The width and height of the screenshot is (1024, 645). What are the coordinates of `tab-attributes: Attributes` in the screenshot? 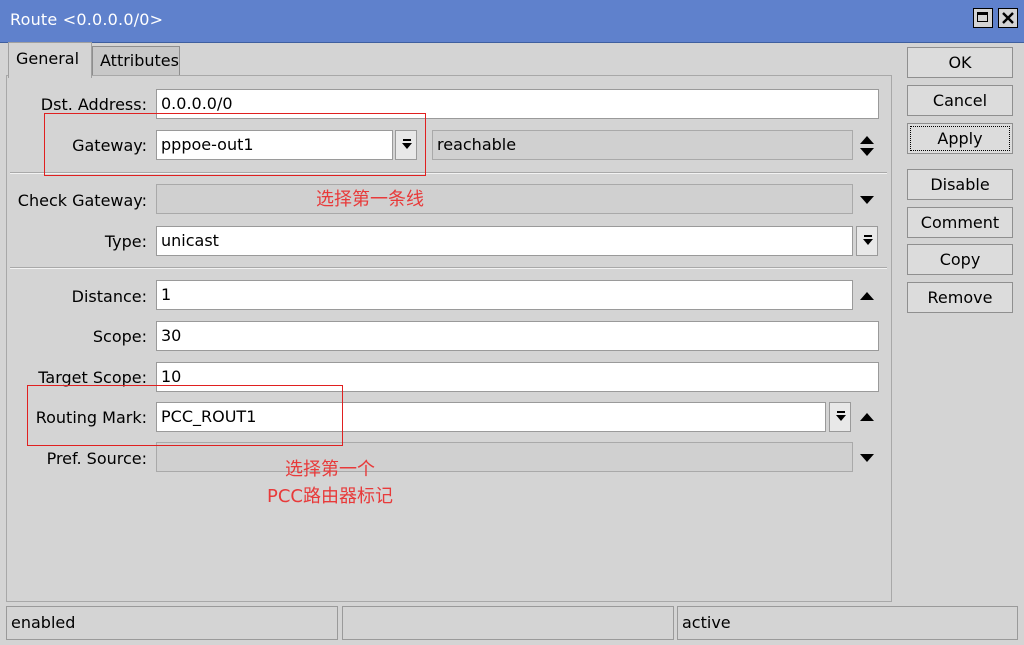 It's located at (136, 61).